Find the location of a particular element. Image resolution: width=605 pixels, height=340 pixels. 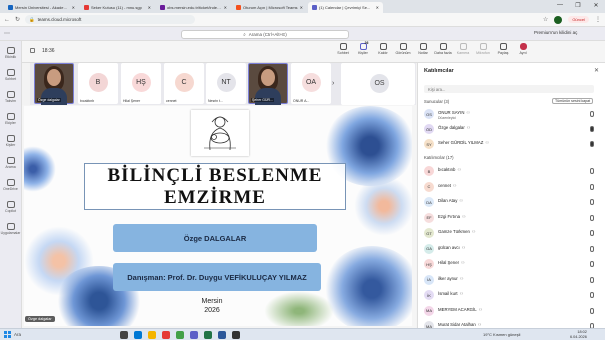

back-icon: ← is located at coordinates (7, 20).